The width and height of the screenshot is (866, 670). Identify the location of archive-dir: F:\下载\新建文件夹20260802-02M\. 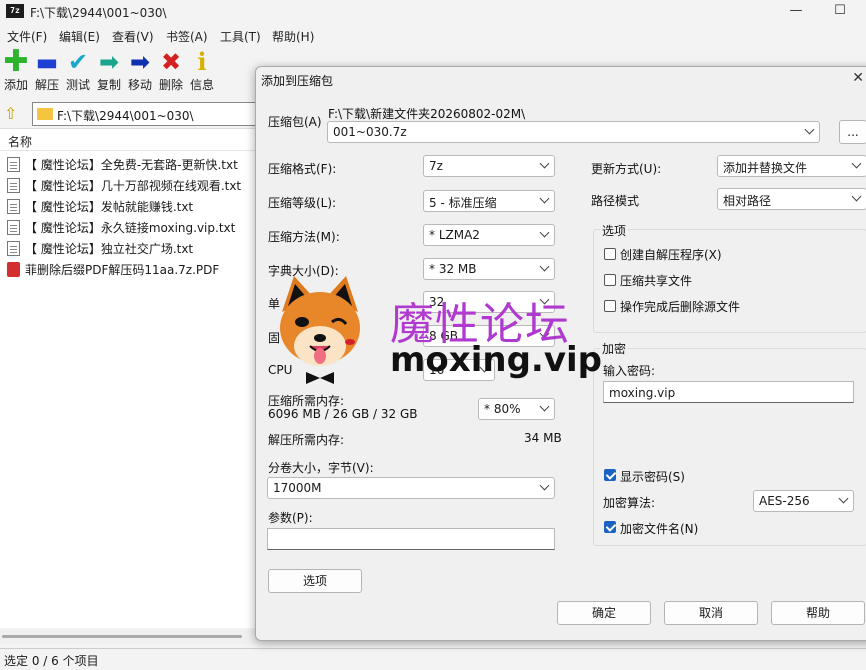
(427, 114).